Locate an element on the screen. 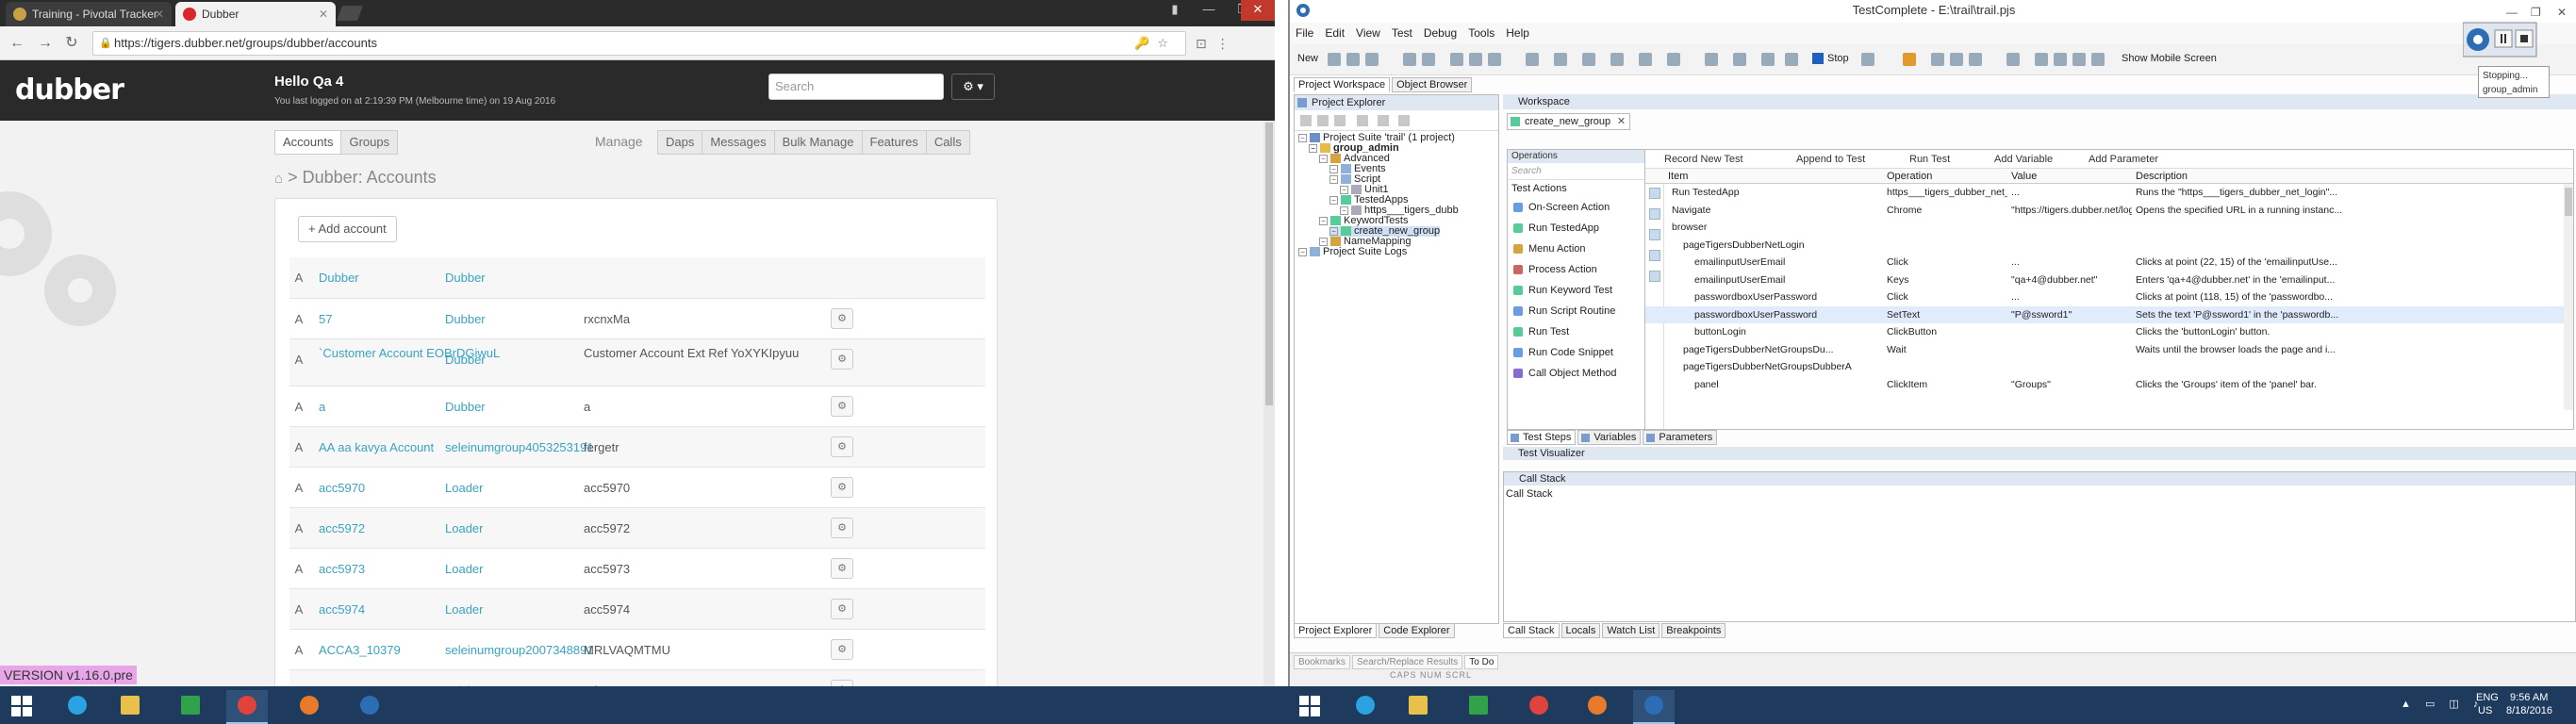 The width and height of the screenshot is (2576, 724). test-visualizer-header: Test Visualizer is located at coordinates (2039, 453).